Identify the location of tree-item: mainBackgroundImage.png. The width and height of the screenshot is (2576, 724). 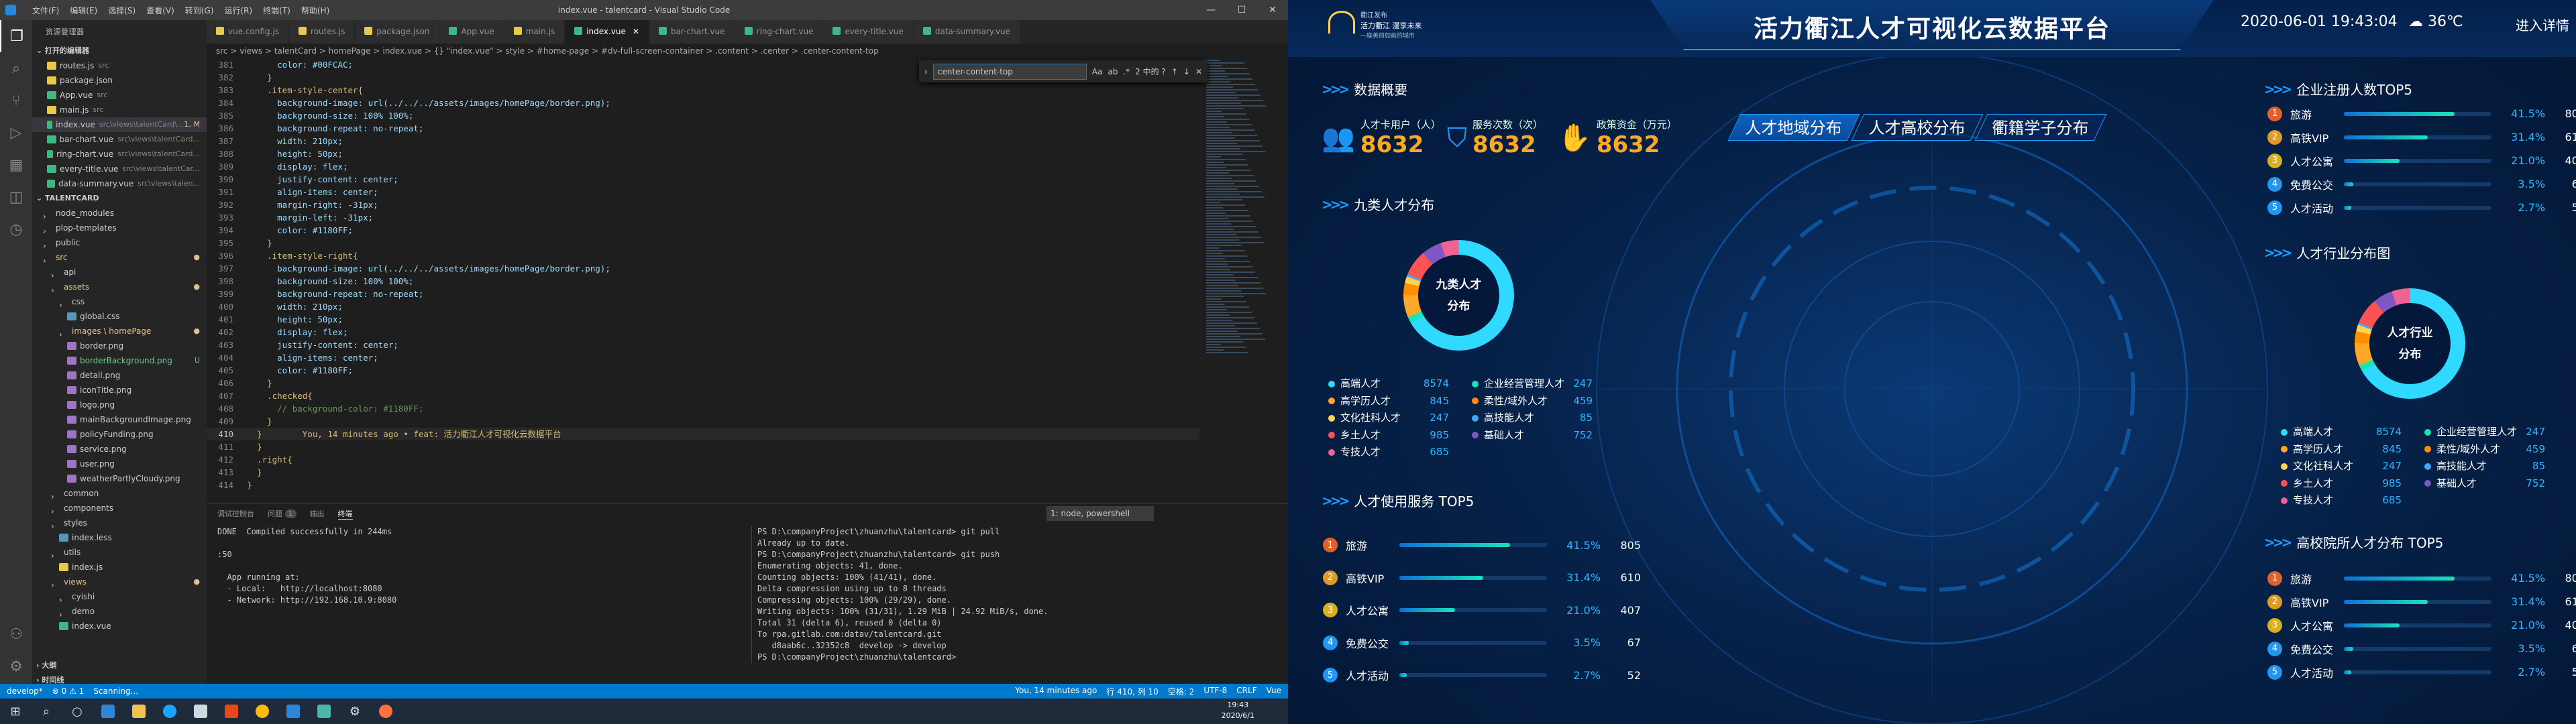
(119, 419).